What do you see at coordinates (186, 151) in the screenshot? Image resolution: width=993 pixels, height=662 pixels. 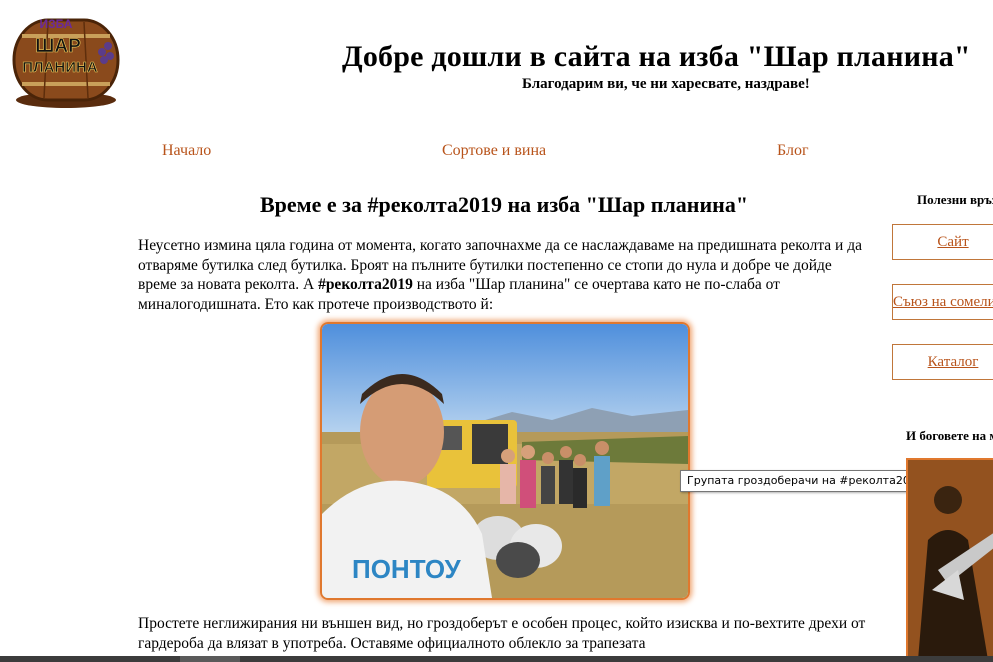 I see `nav-link-home: Начало` at bounding box center [186, 151].